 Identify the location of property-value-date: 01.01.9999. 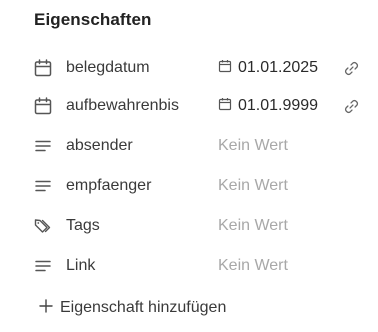
(268, 106).